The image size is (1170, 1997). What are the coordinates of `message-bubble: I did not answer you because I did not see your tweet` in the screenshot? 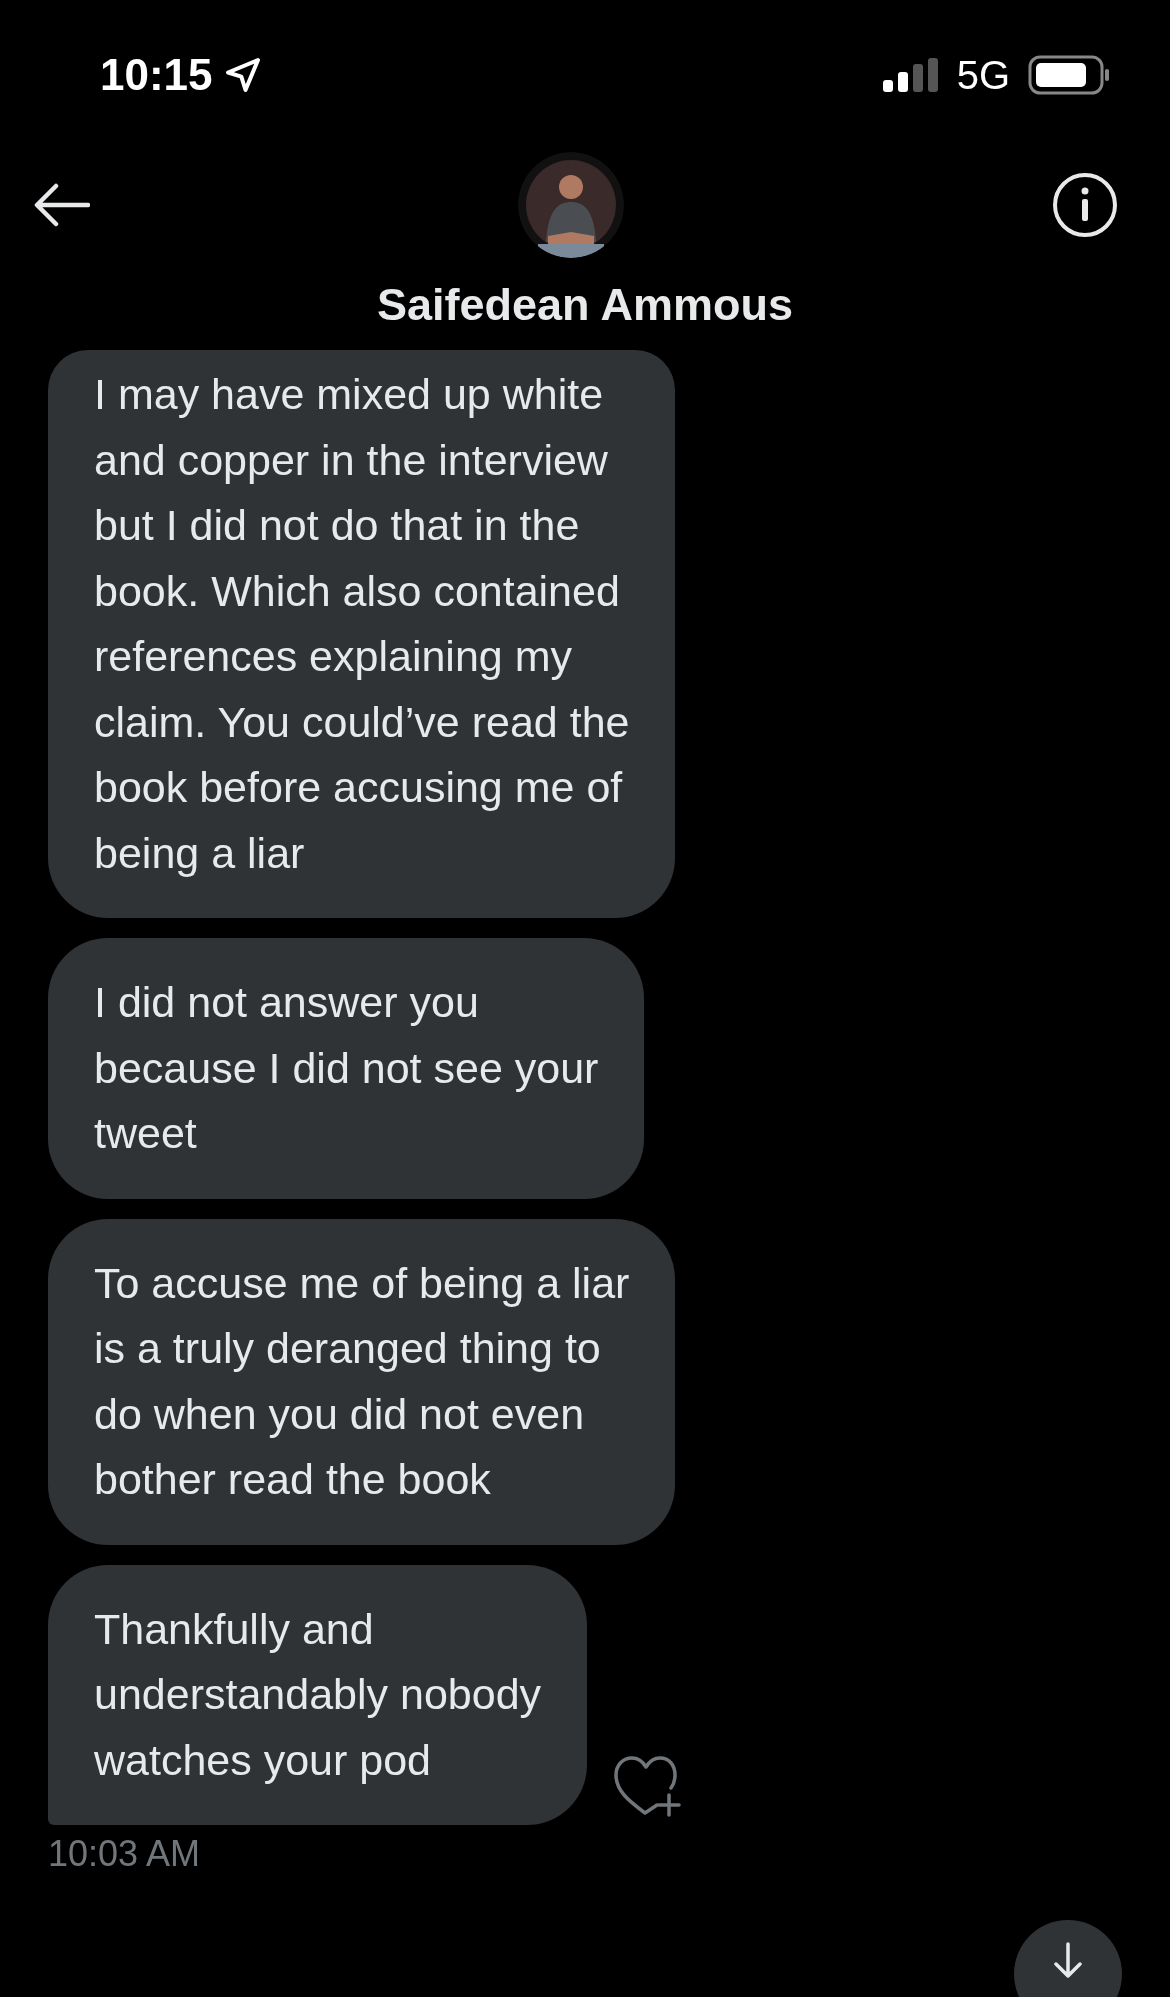 It's located at (346, 1068).